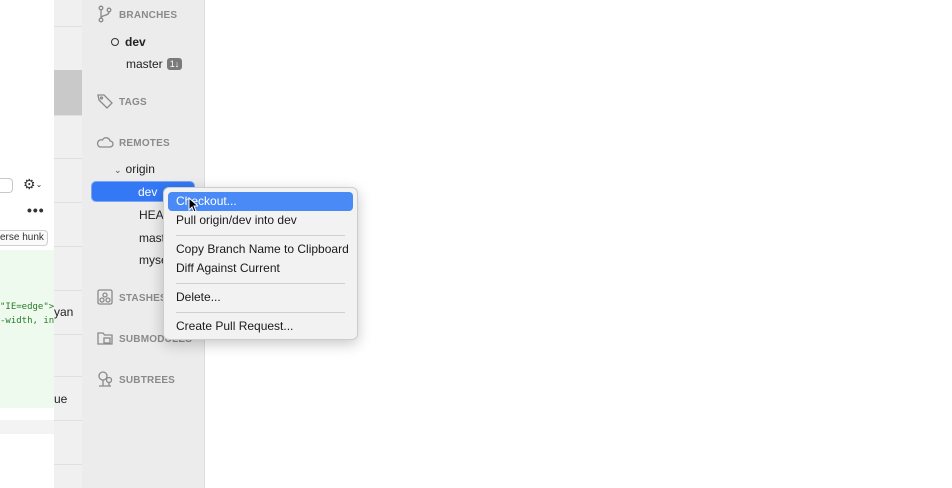 This screenshot has height=488, width=952. I want to click on subtrees-header: SUBTREES, so click(135, 380).